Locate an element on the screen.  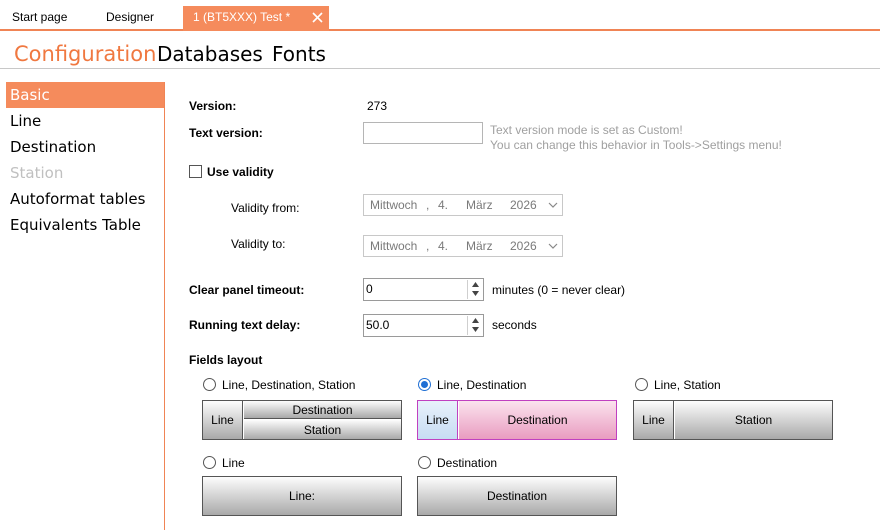
validity-to-label: Validity to: is located at coordinates (258, 244).